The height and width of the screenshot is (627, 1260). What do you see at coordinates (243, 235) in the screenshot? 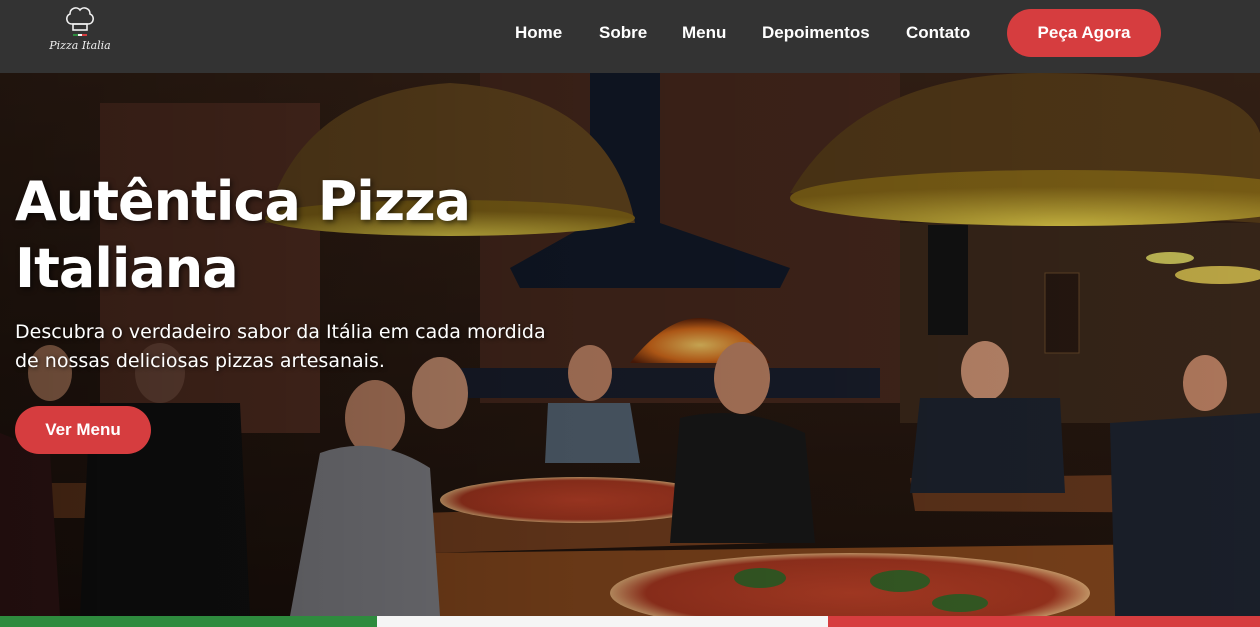
I see `hero-title: Autêntica Pizza Italiana` at bounding box center [243, 235].